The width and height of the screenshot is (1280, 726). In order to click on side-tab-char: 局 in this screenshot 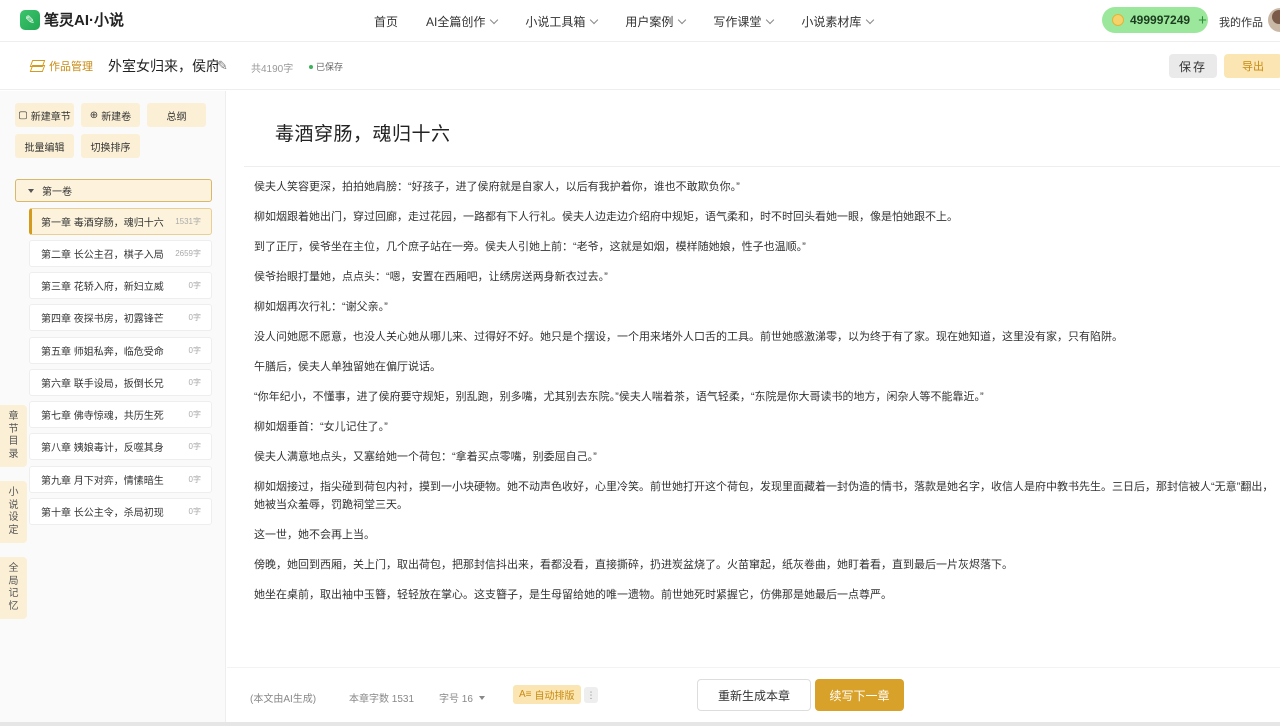, I will do `click(13, 581)`.